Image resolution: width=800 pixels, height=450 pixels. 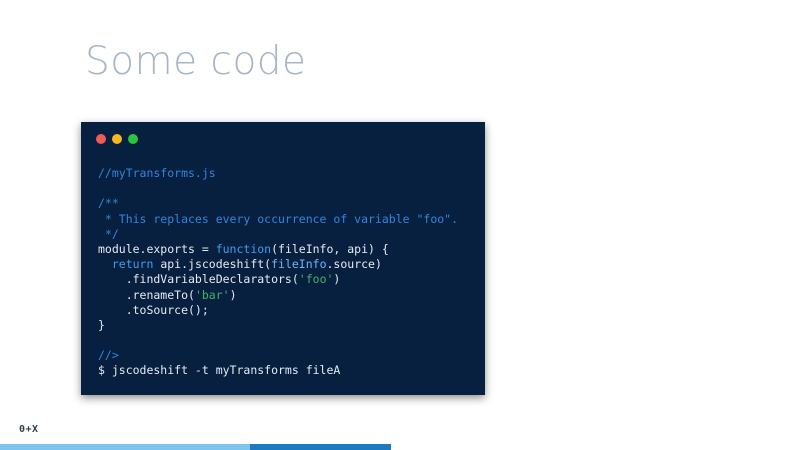 I want to click on minimize-dot-icon, so click(x=117, y=139).